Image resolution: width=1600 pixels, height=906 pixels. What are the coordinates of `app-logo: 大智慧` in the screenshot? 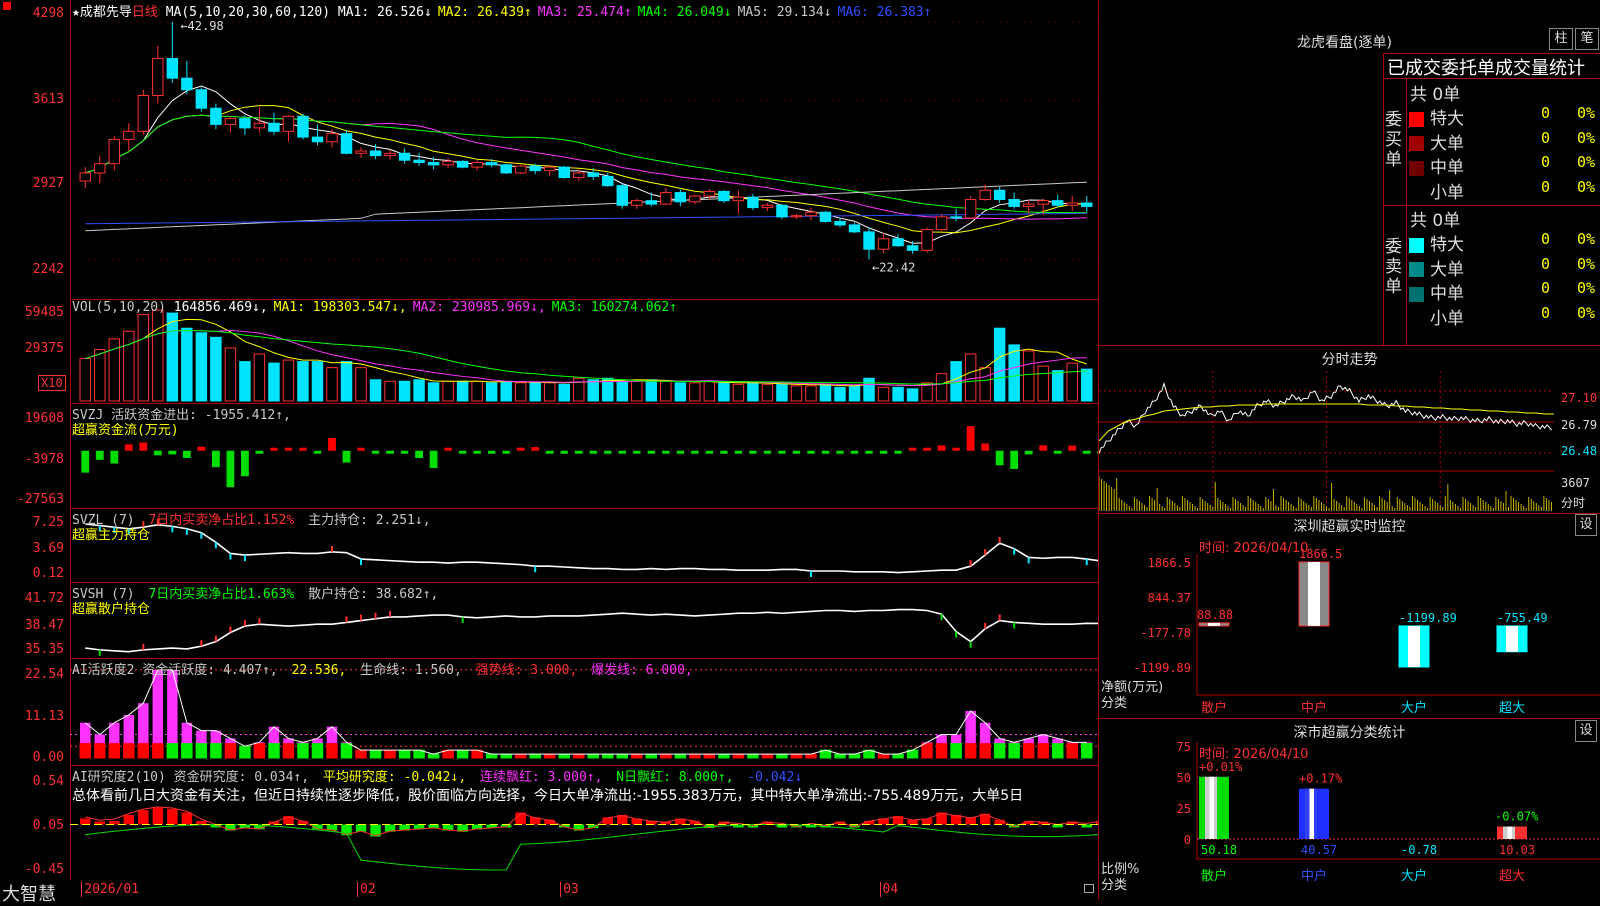 It's located at (29, 893).